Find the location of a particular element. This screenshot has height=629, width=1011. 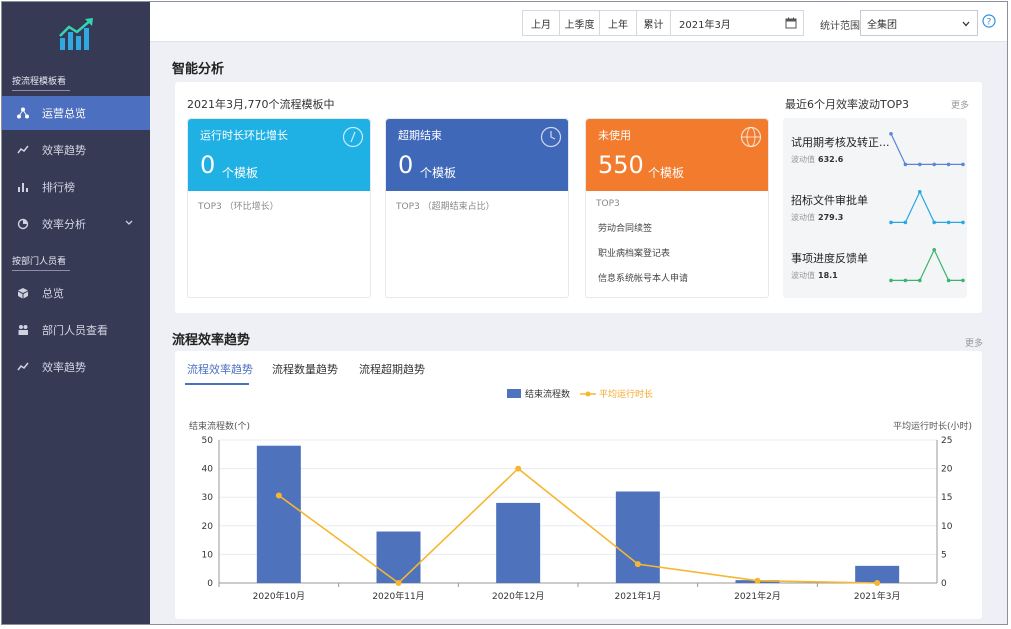

clock-icon is located at coordinates (353, 137).